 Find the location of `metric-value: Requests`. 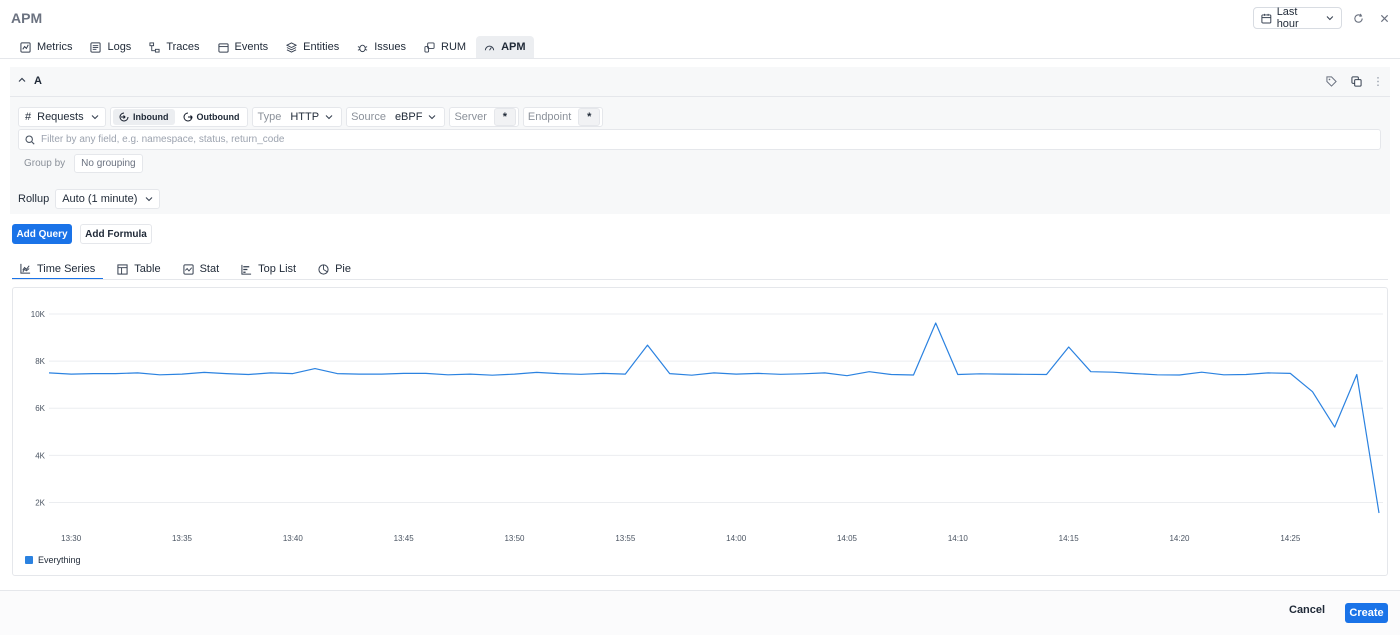

metric-value: Requests is located at coordinates (60, 117).